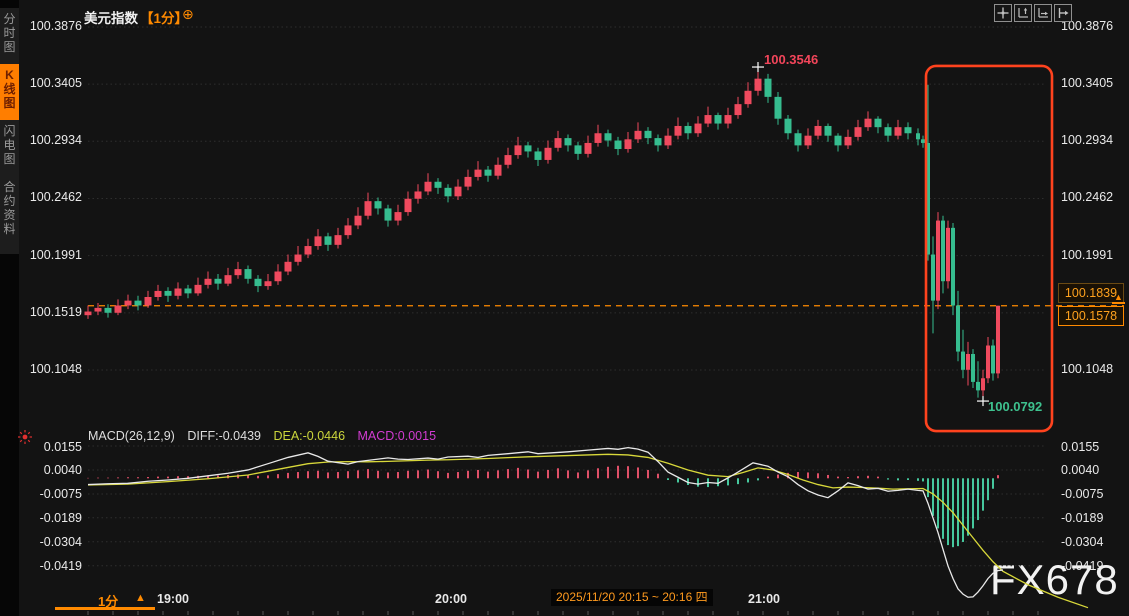 The image size is (1129, 616). I want to click on symbol-title: 美元指数 【1分】, so click(136, 18).